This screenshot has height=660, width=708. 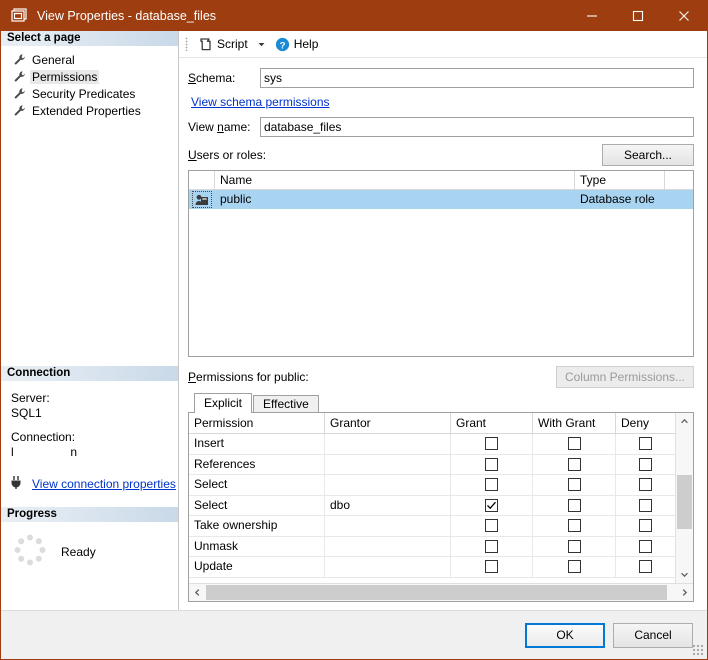 I want to click on progress-spinner-icon, so click(x=30, y=551).